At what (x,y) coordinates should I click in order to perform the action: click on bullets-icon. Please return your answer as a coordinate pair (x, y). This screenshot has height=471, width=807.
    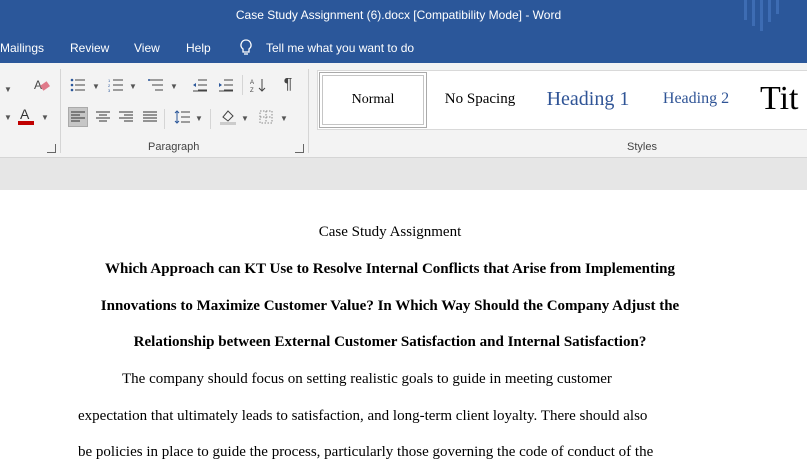
    Looking at the image, I should click on (78, 85).